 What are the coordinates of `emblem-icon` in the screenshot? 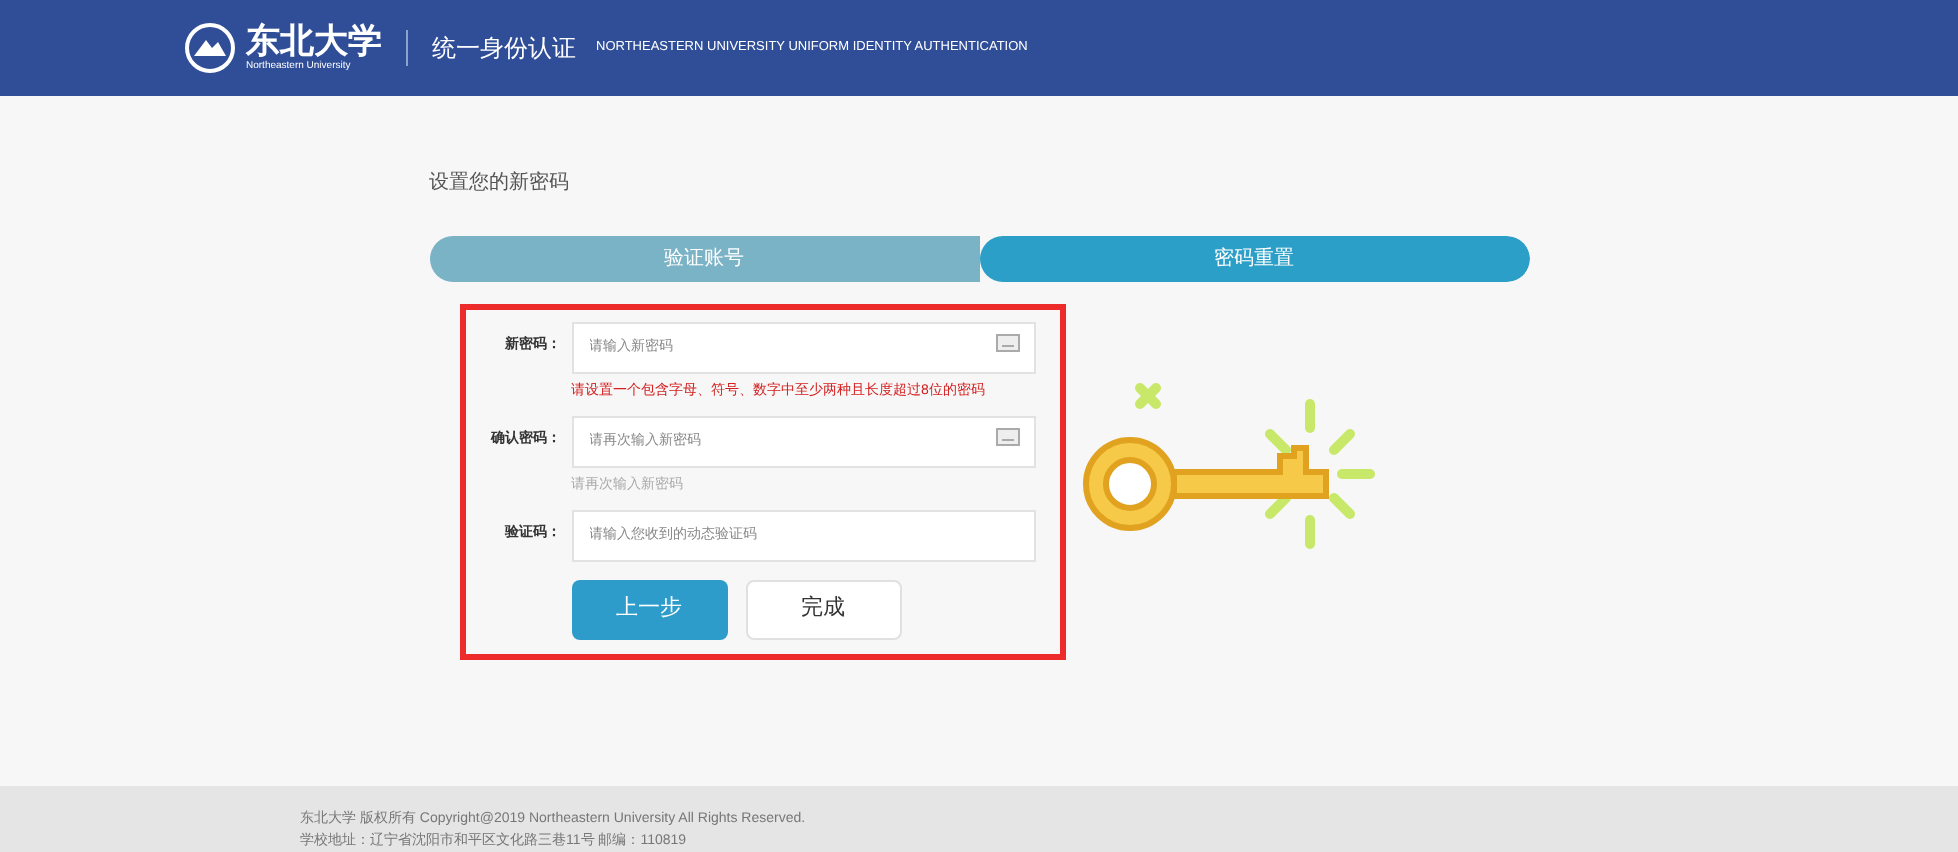 It's located at (210, 48).